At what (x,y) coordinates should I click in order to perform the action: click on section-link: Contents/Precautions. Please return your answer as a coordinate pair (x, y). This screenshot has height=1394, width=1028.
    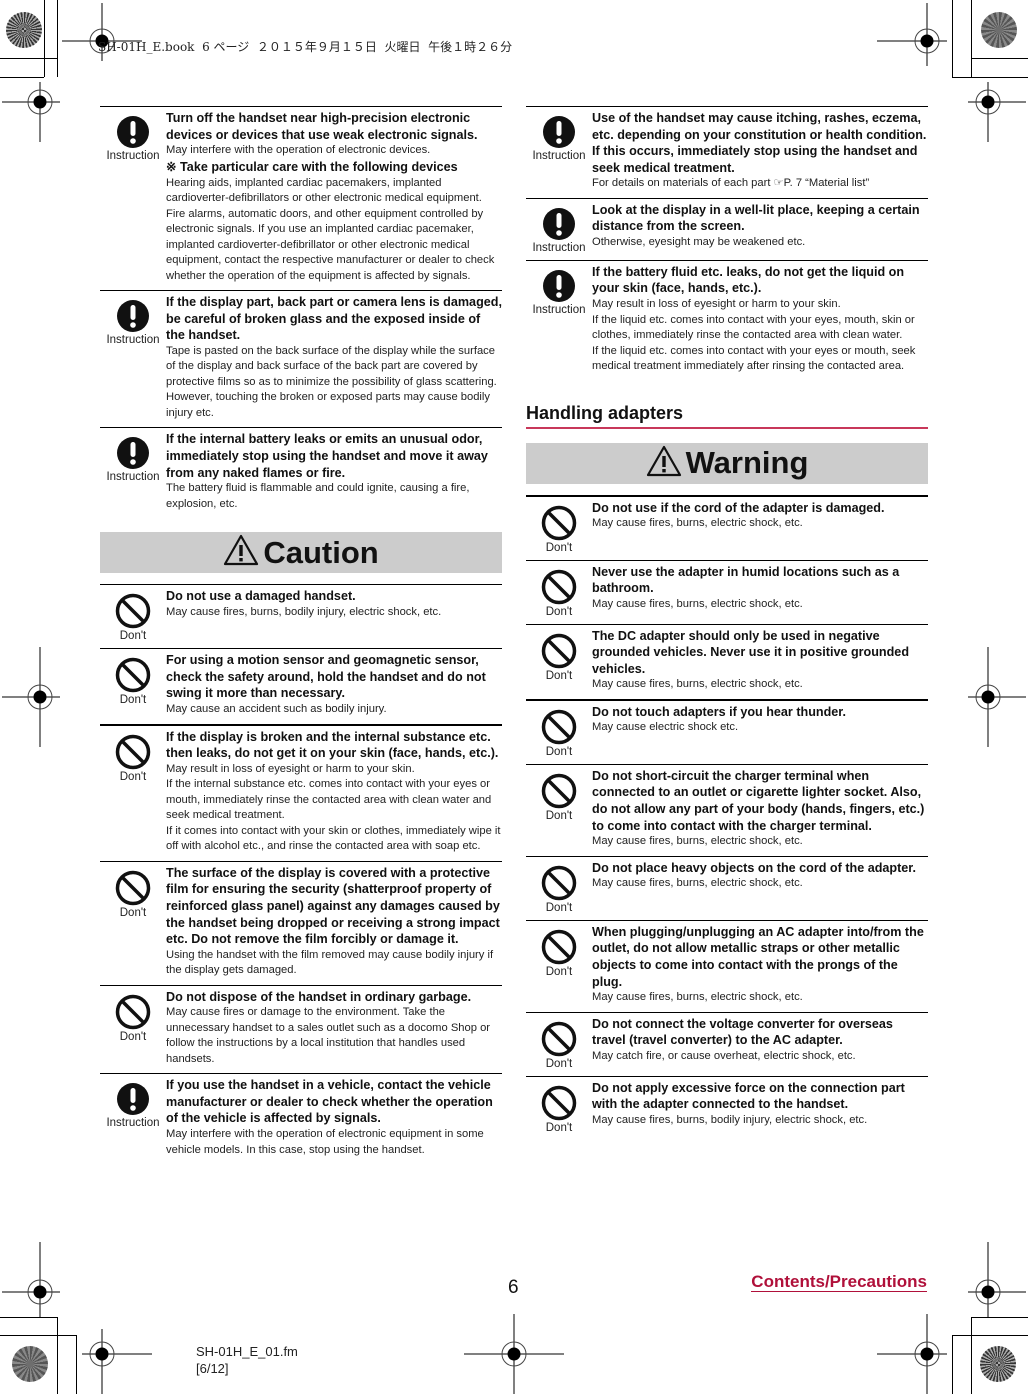
    Looking at the image, I should click on (839, 1282).